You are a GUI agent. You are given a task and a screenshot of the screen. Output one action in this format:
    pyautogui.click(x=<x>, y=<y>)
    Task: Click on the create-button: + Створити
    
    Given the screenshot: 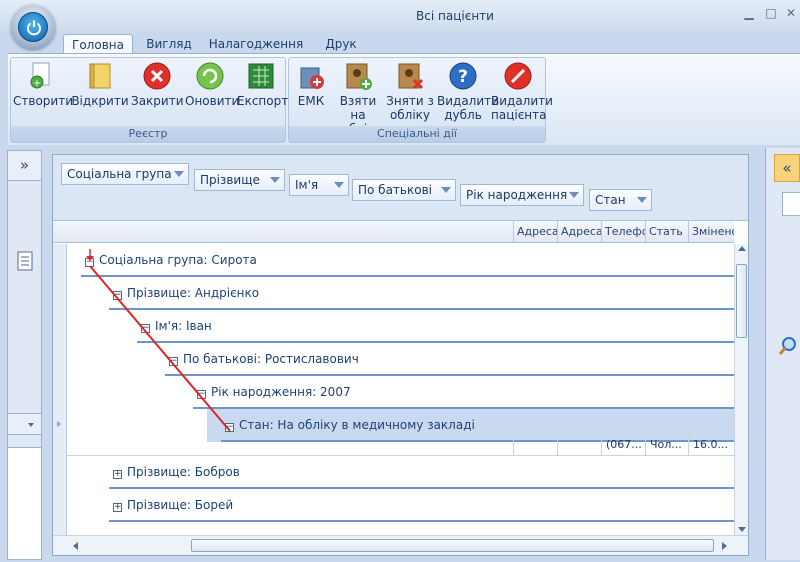 What is the action you would take?
    pyautogui.click(x=43, y=84)
    